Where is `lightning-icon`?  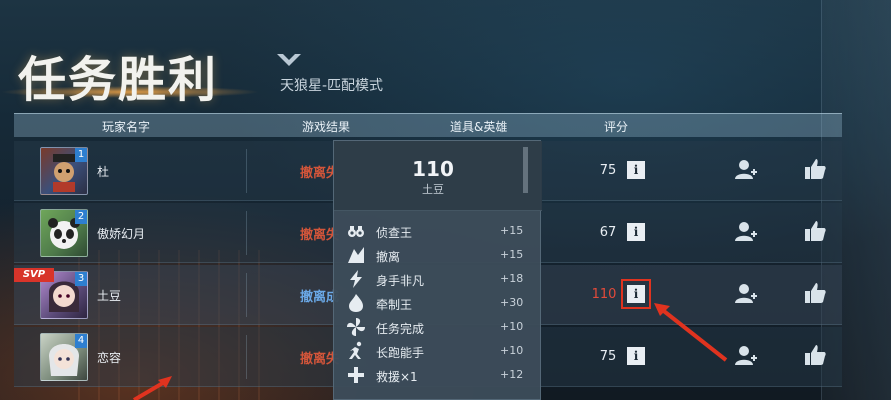
lightning-icon is located at coordinates (356, 279).